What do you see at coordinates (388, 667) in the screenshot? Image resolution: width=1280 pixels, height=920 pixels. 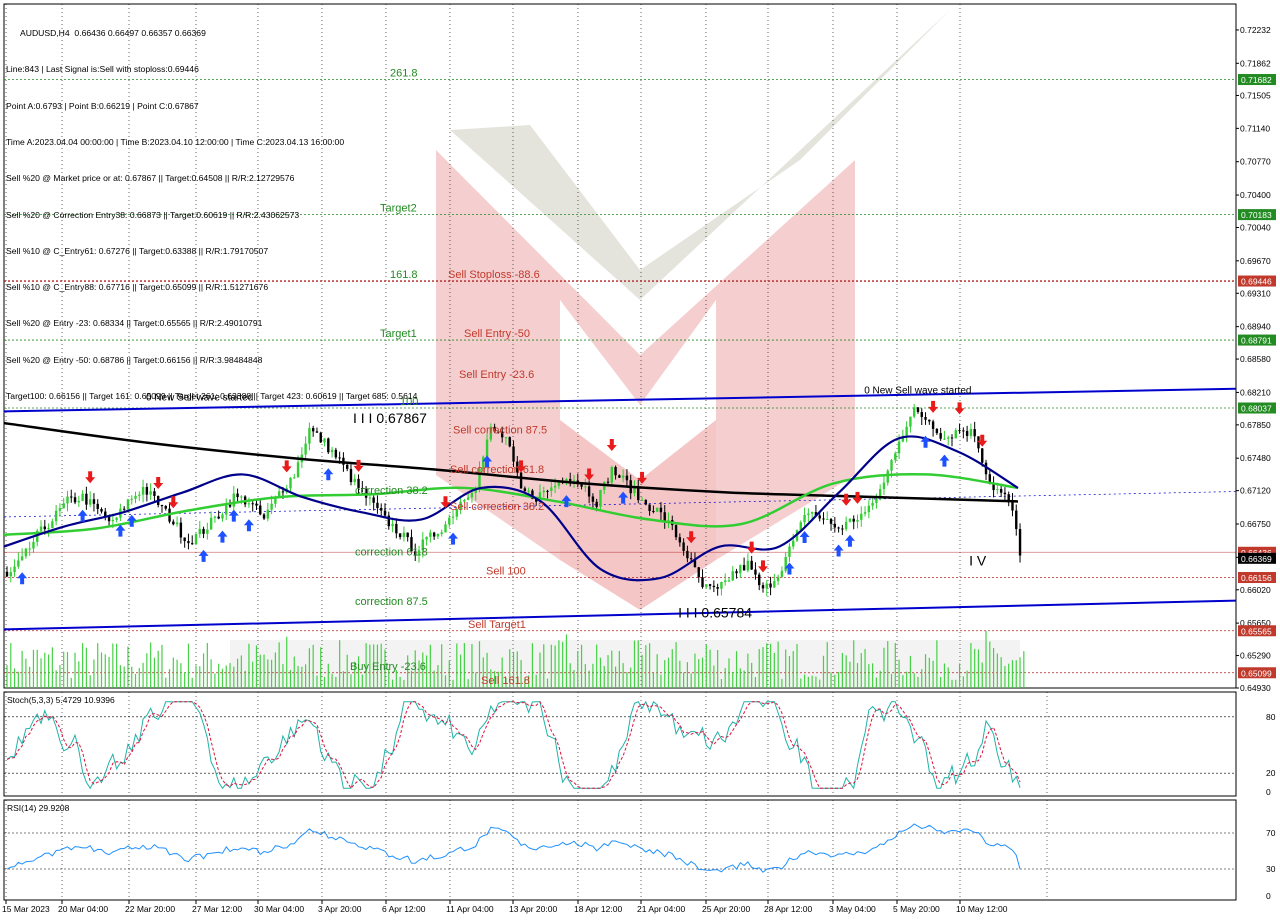 I see `level-label: Buy Entry -23.6` at bounding box center [388, 667].